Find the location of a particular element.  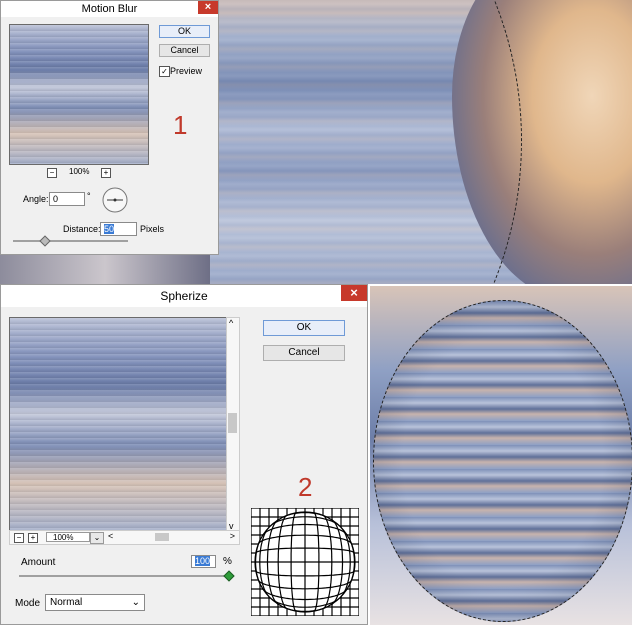

motion-blur-title: Motion Blur is located at coordinates (109, 9).